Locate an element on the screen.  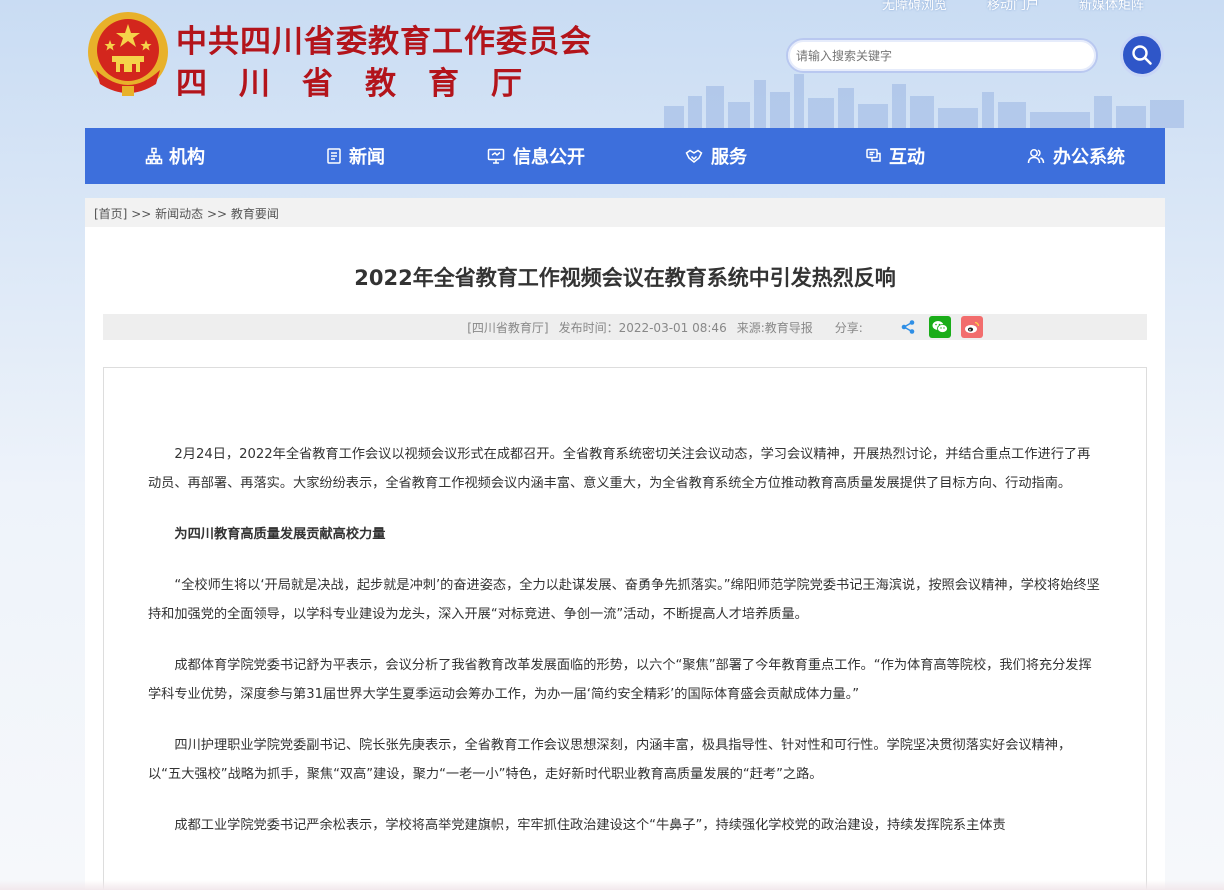
breadcrumb-news-link: 新闻动态 is located at coordinates (179, 214).